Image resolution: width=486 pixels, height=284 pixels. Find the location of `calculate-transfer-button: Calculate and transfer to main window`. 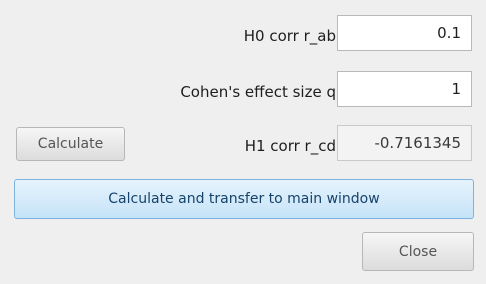

calculate-transfer-button: Calculate and transfer to main window is located at coordinates (244, 199).